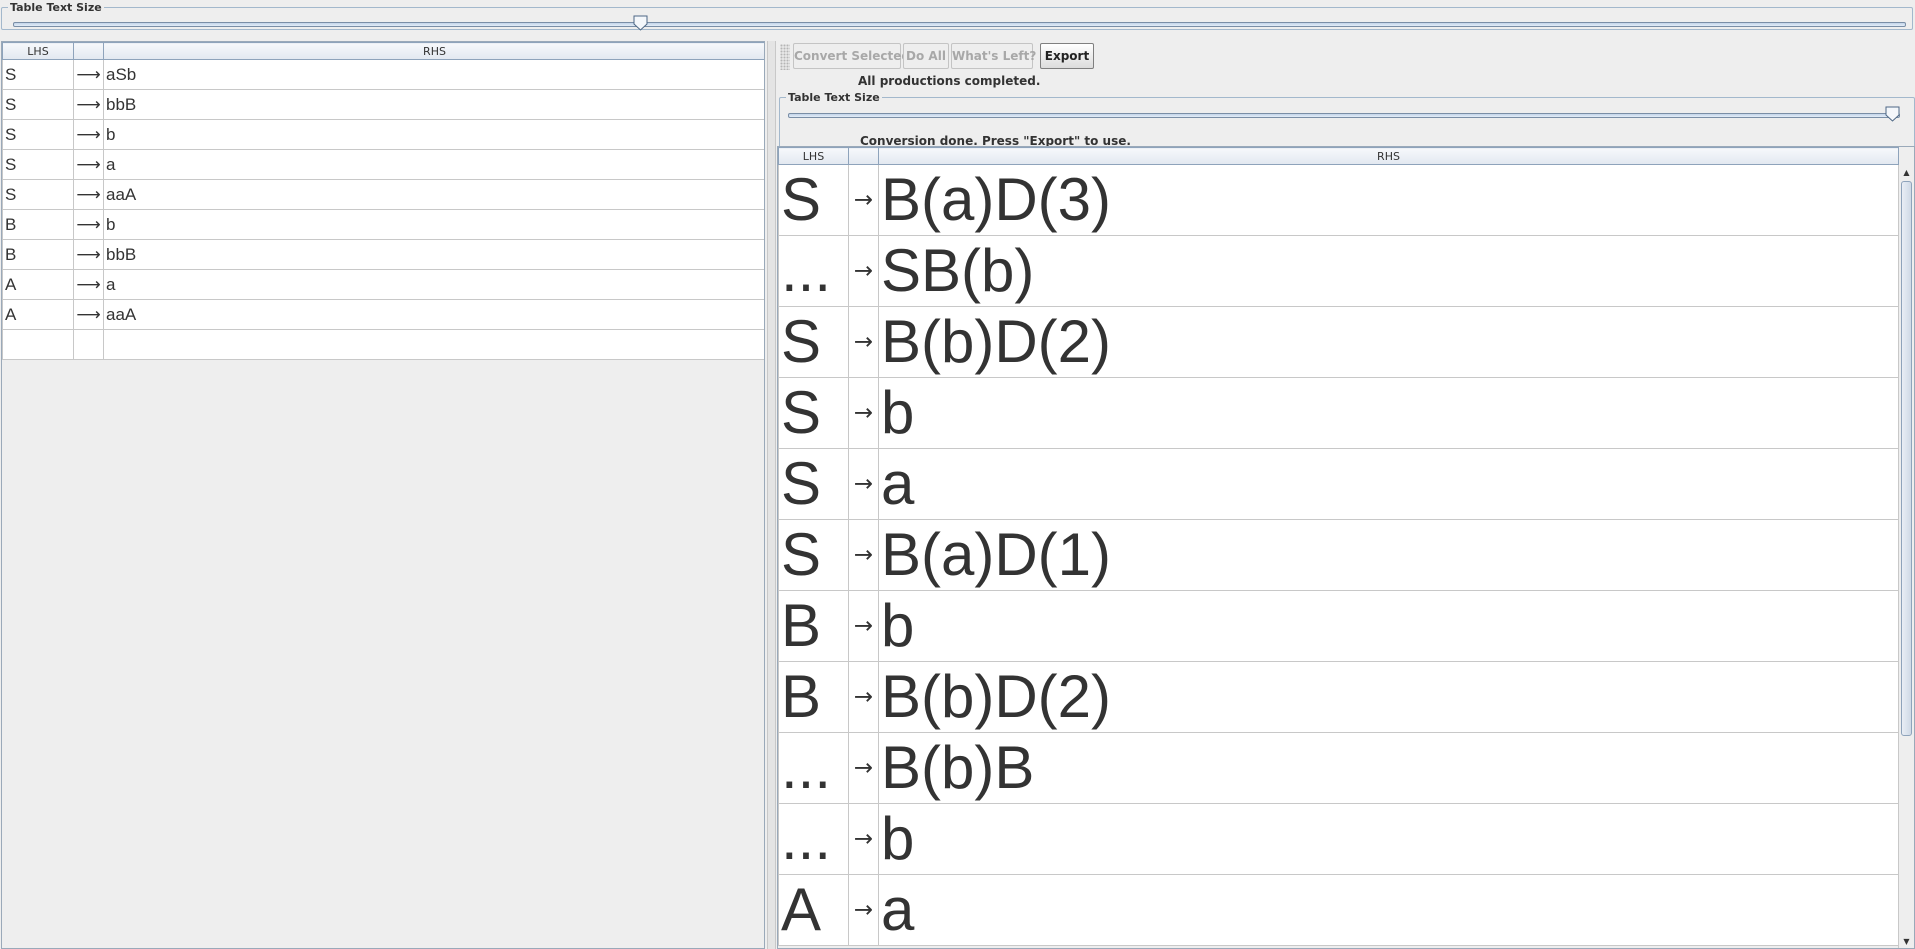  I want to click on do-all-button: Do All, so click(926, 56).